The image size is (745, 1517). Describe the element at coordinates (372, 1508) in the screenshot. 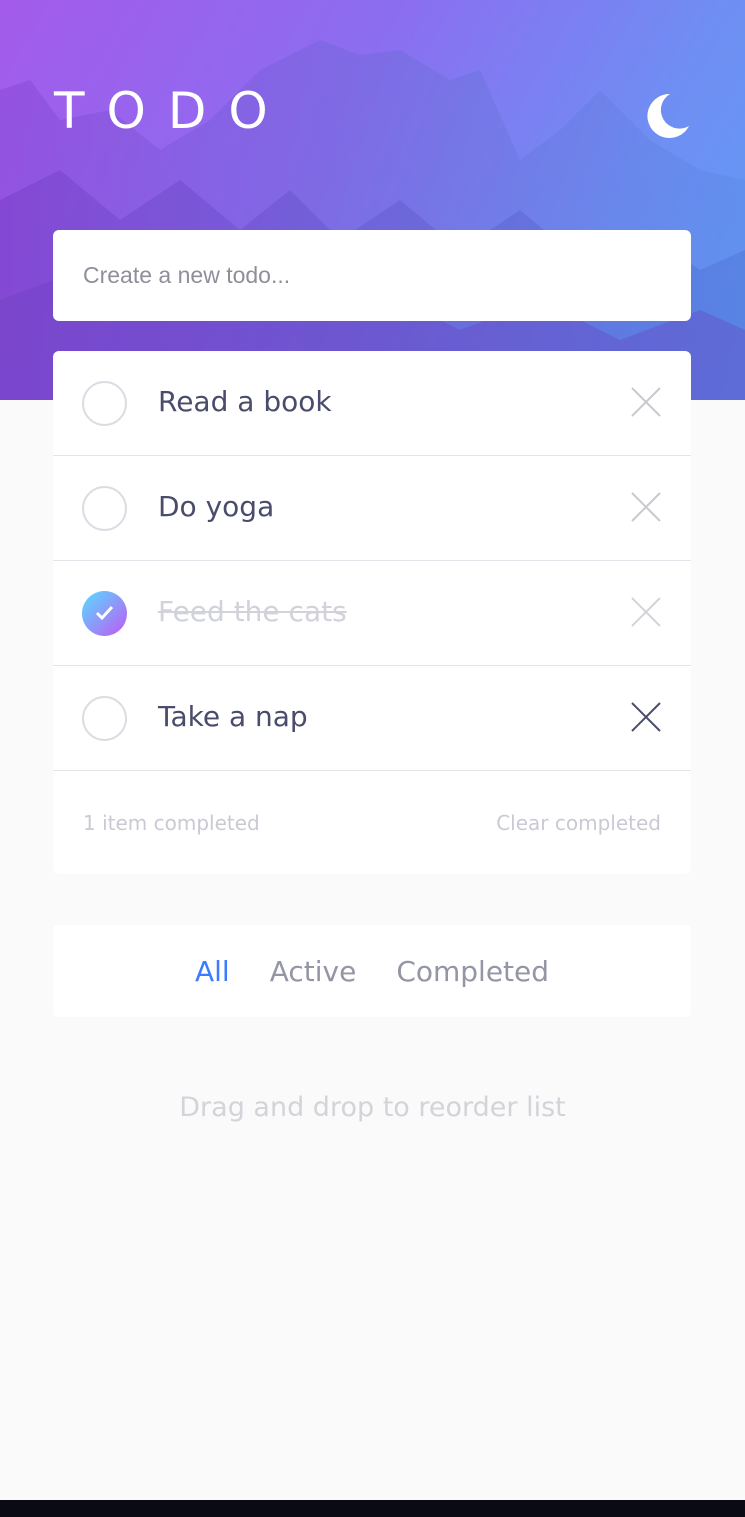

I see `bottom-bar` at that location.